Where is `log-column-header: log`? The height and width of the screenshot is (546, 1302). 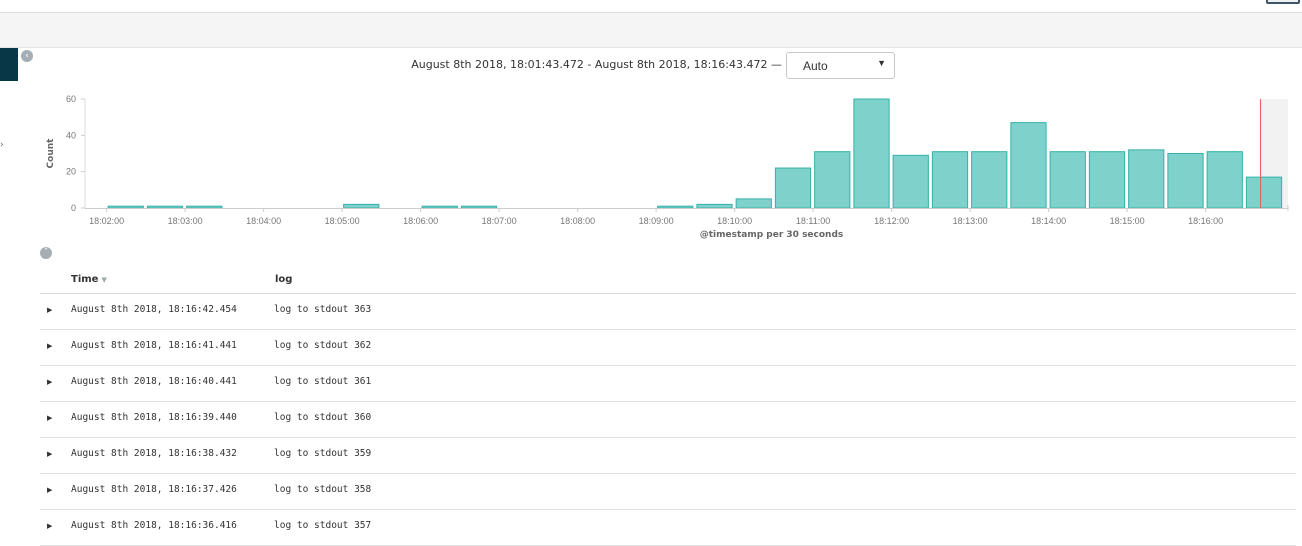 log-column-header: log is located at coordinates (283, 279).